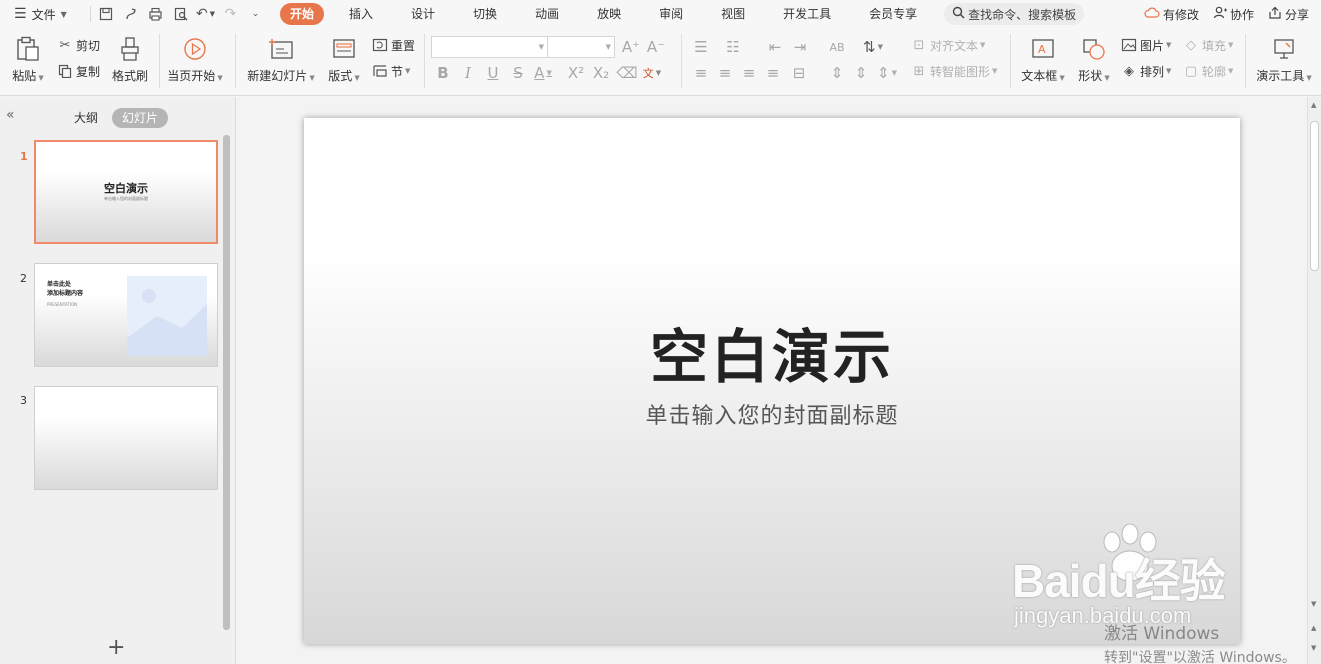 Image resolution: width=1321 pixels, height=664 pixels. What do you see at coordinates (130, 49) in the screenshot?
I see `brush-icon` at bounding box center [130, 49].